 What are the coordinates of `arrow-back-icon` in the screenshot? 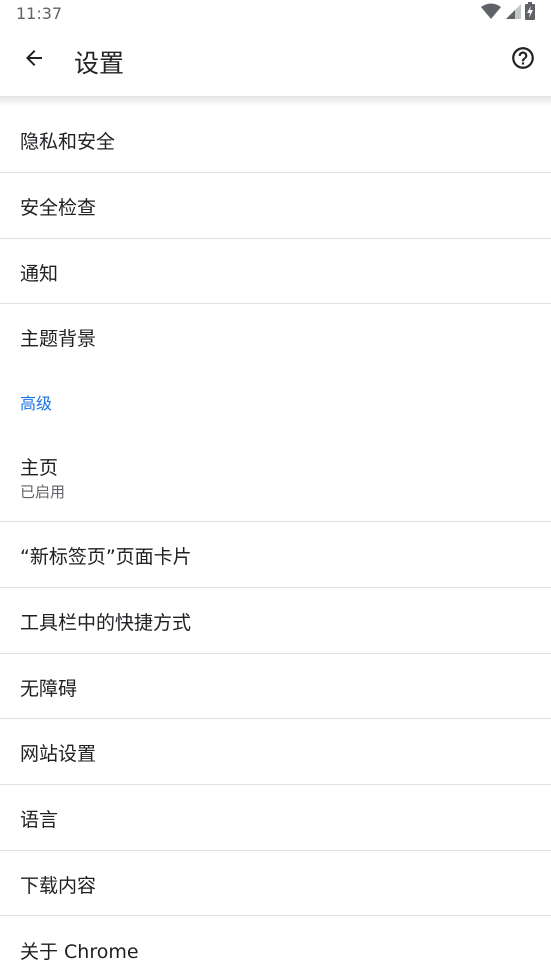 It's located at (34, 60).